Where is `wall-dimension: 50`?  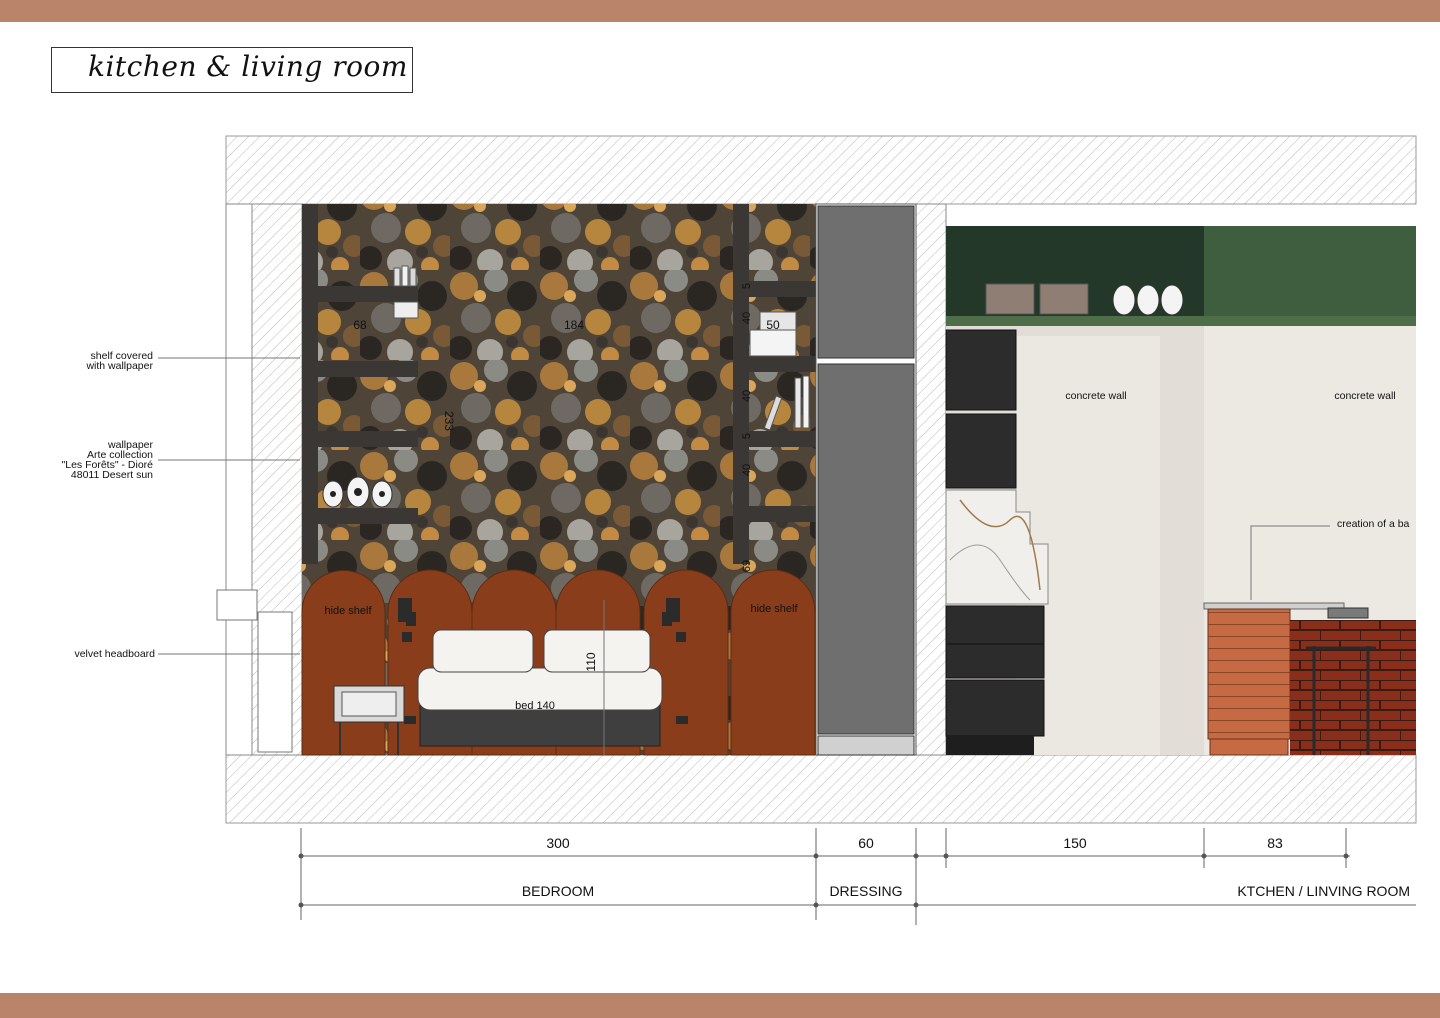 wall-dimension: 50 is located at coordinates (773, 325).